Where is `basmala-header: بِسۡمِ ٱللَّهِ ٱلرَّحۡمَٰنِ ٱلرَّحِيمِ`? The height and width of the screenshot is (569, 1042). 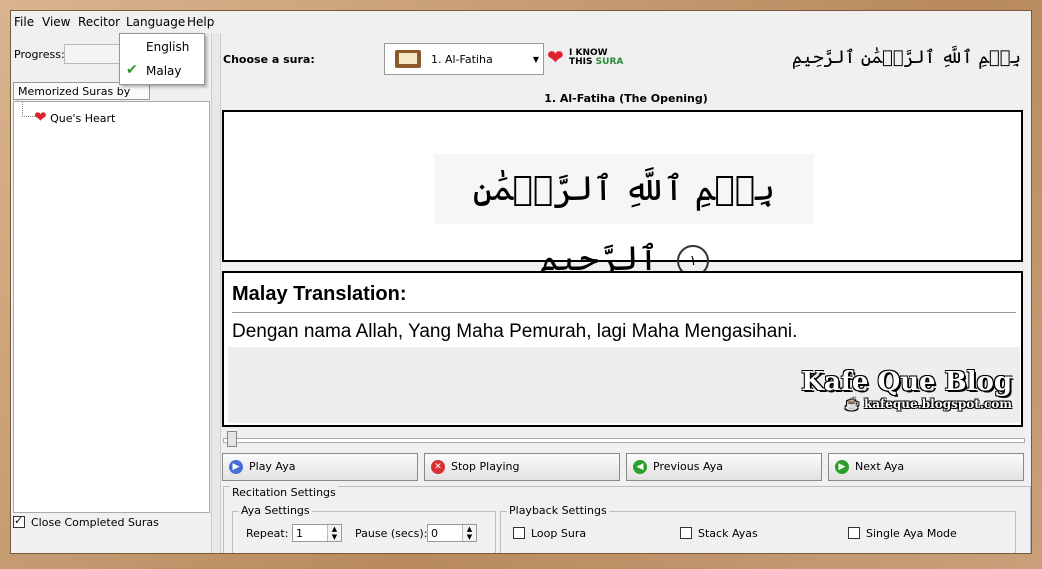
basmala-header: بِسۡمِ ٱللَّهِ ٱلرَّحۡمَٰنِ ٱلرَّحِيمِ is located at coordinates (906, 57).